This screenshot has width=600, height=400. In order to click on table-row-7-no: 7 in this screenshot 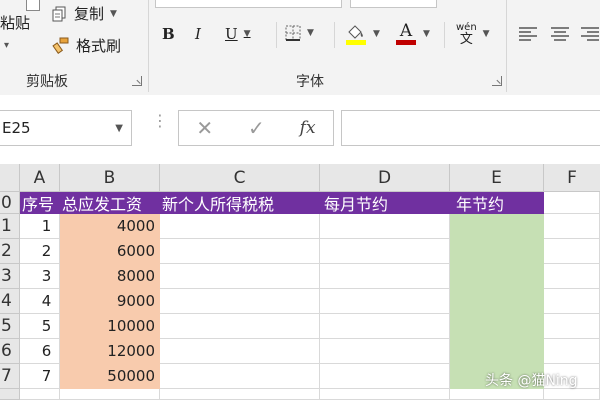, I will do `click(40, 376)`.